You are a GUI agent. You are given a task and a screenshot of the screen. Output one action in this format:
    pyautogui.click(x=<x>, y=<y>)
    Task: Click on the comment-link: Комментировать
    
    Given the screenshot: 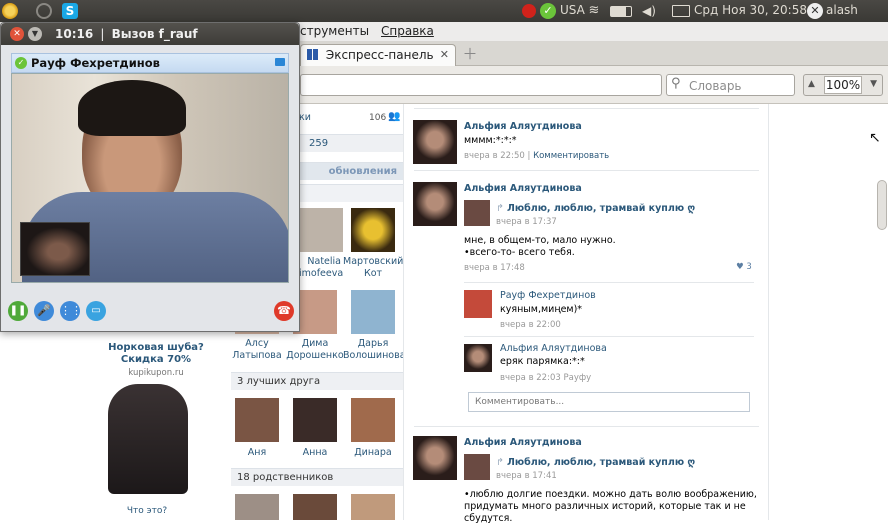 What is the action you would take?
    pyautogui.click(x=571, y=156)
    